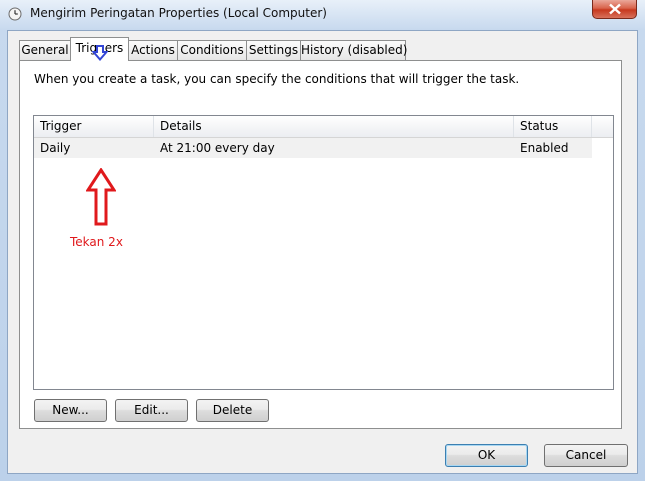  I want to click on annotation-text: Tekan 2x, so click(96, 242).